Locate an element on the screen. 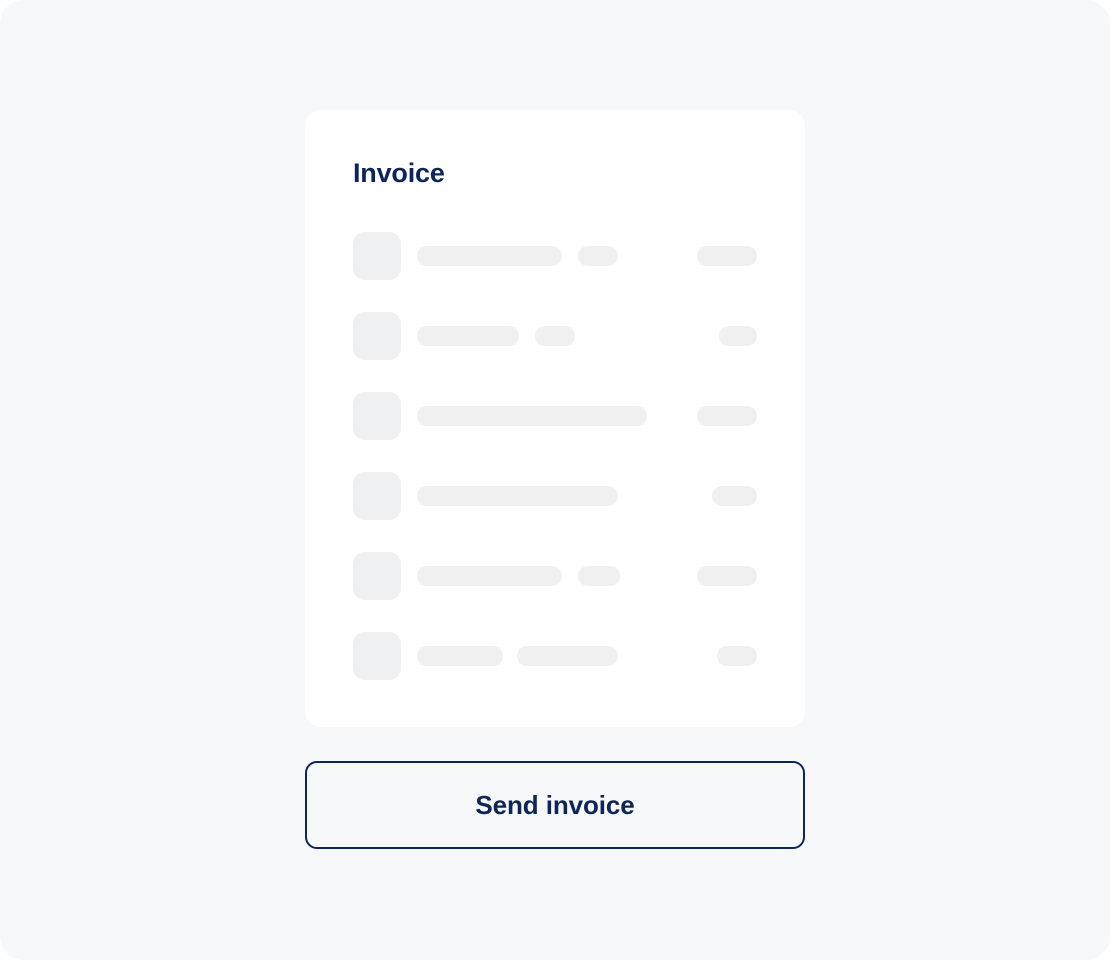  page-title: Invoice is located at coordinates (399, 173).